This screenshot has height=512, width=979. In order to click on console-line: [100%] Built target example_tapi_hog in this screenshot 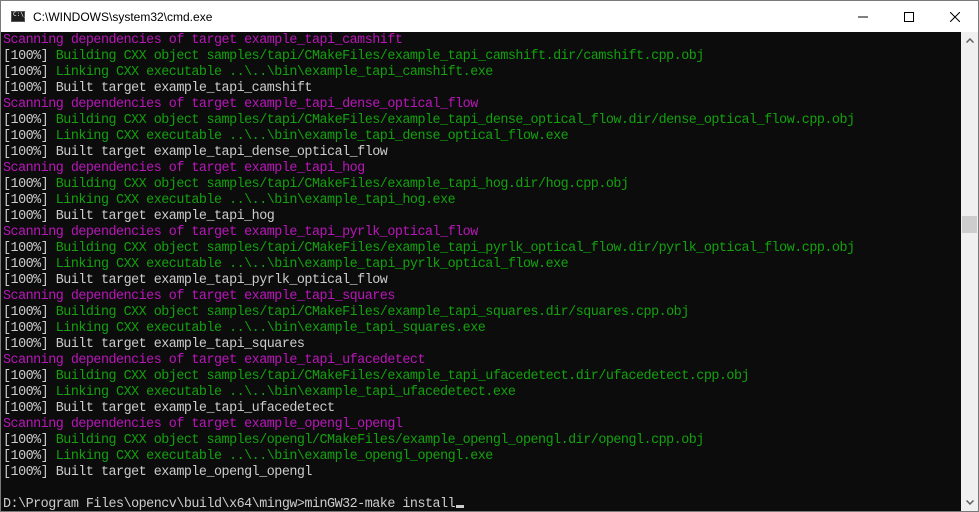, I will do `click(429, 217)`.